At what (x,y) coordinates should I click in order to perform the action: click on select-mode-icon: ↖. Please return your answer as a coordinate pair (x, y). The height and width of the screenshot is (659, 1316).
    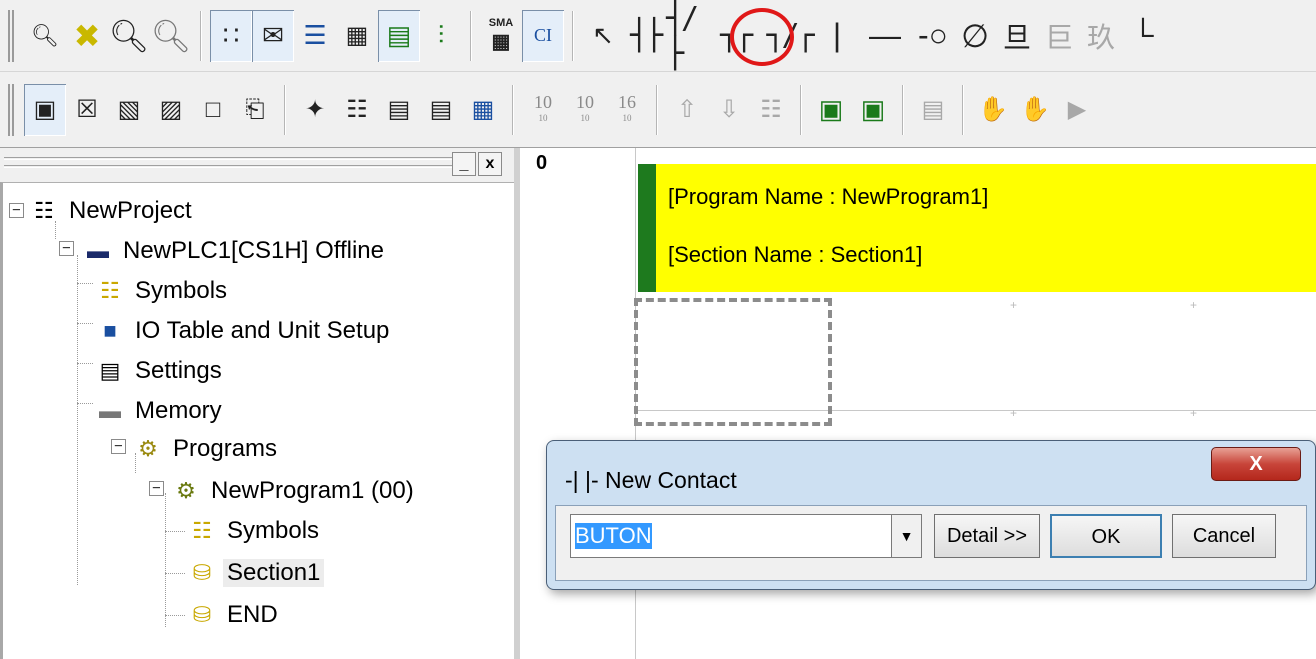
    Looking at the image, I should click on (603, 36).